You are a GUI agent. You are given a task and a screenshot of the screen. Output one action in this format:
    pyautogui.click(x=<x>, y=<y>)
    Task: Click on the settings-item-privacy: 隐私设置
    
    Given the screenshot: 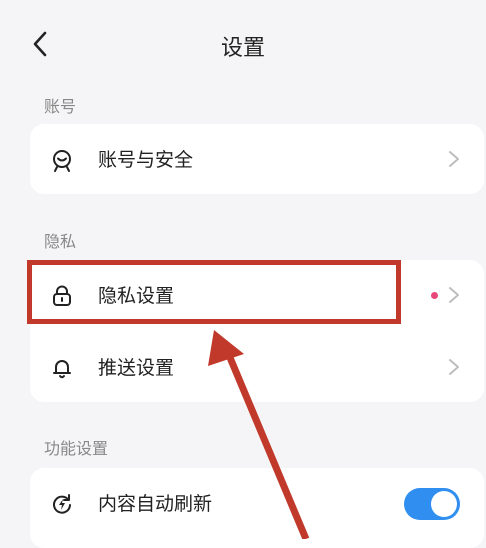 What is the action you would take?
    pyautogui.click(x=257, y=295)
    